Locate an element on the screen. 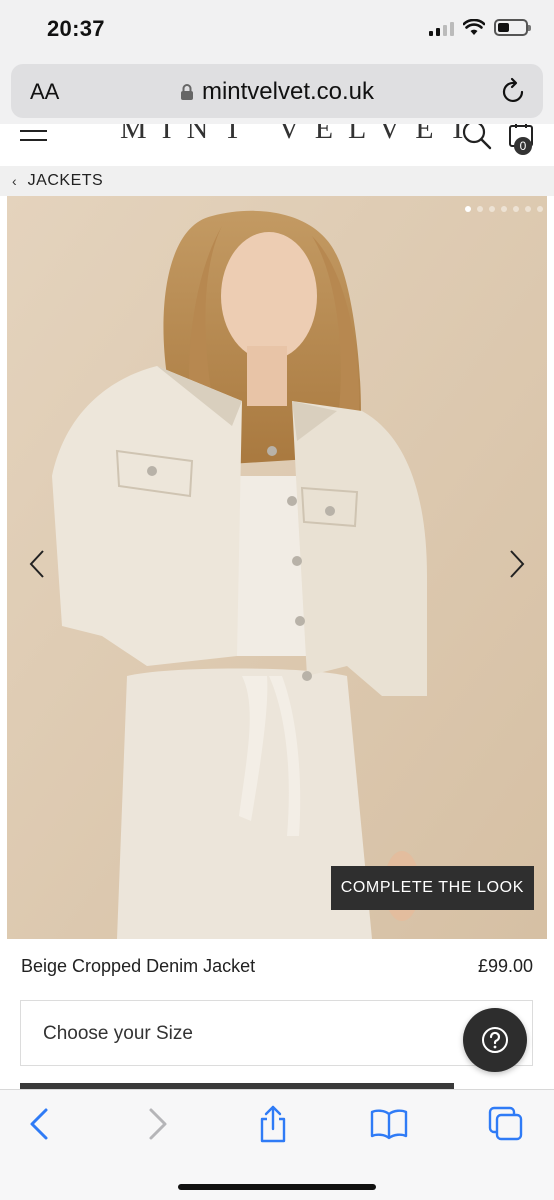 This screenshot has width=554, height=1200. question-mark-icon is located at coordinates (495, 1040).